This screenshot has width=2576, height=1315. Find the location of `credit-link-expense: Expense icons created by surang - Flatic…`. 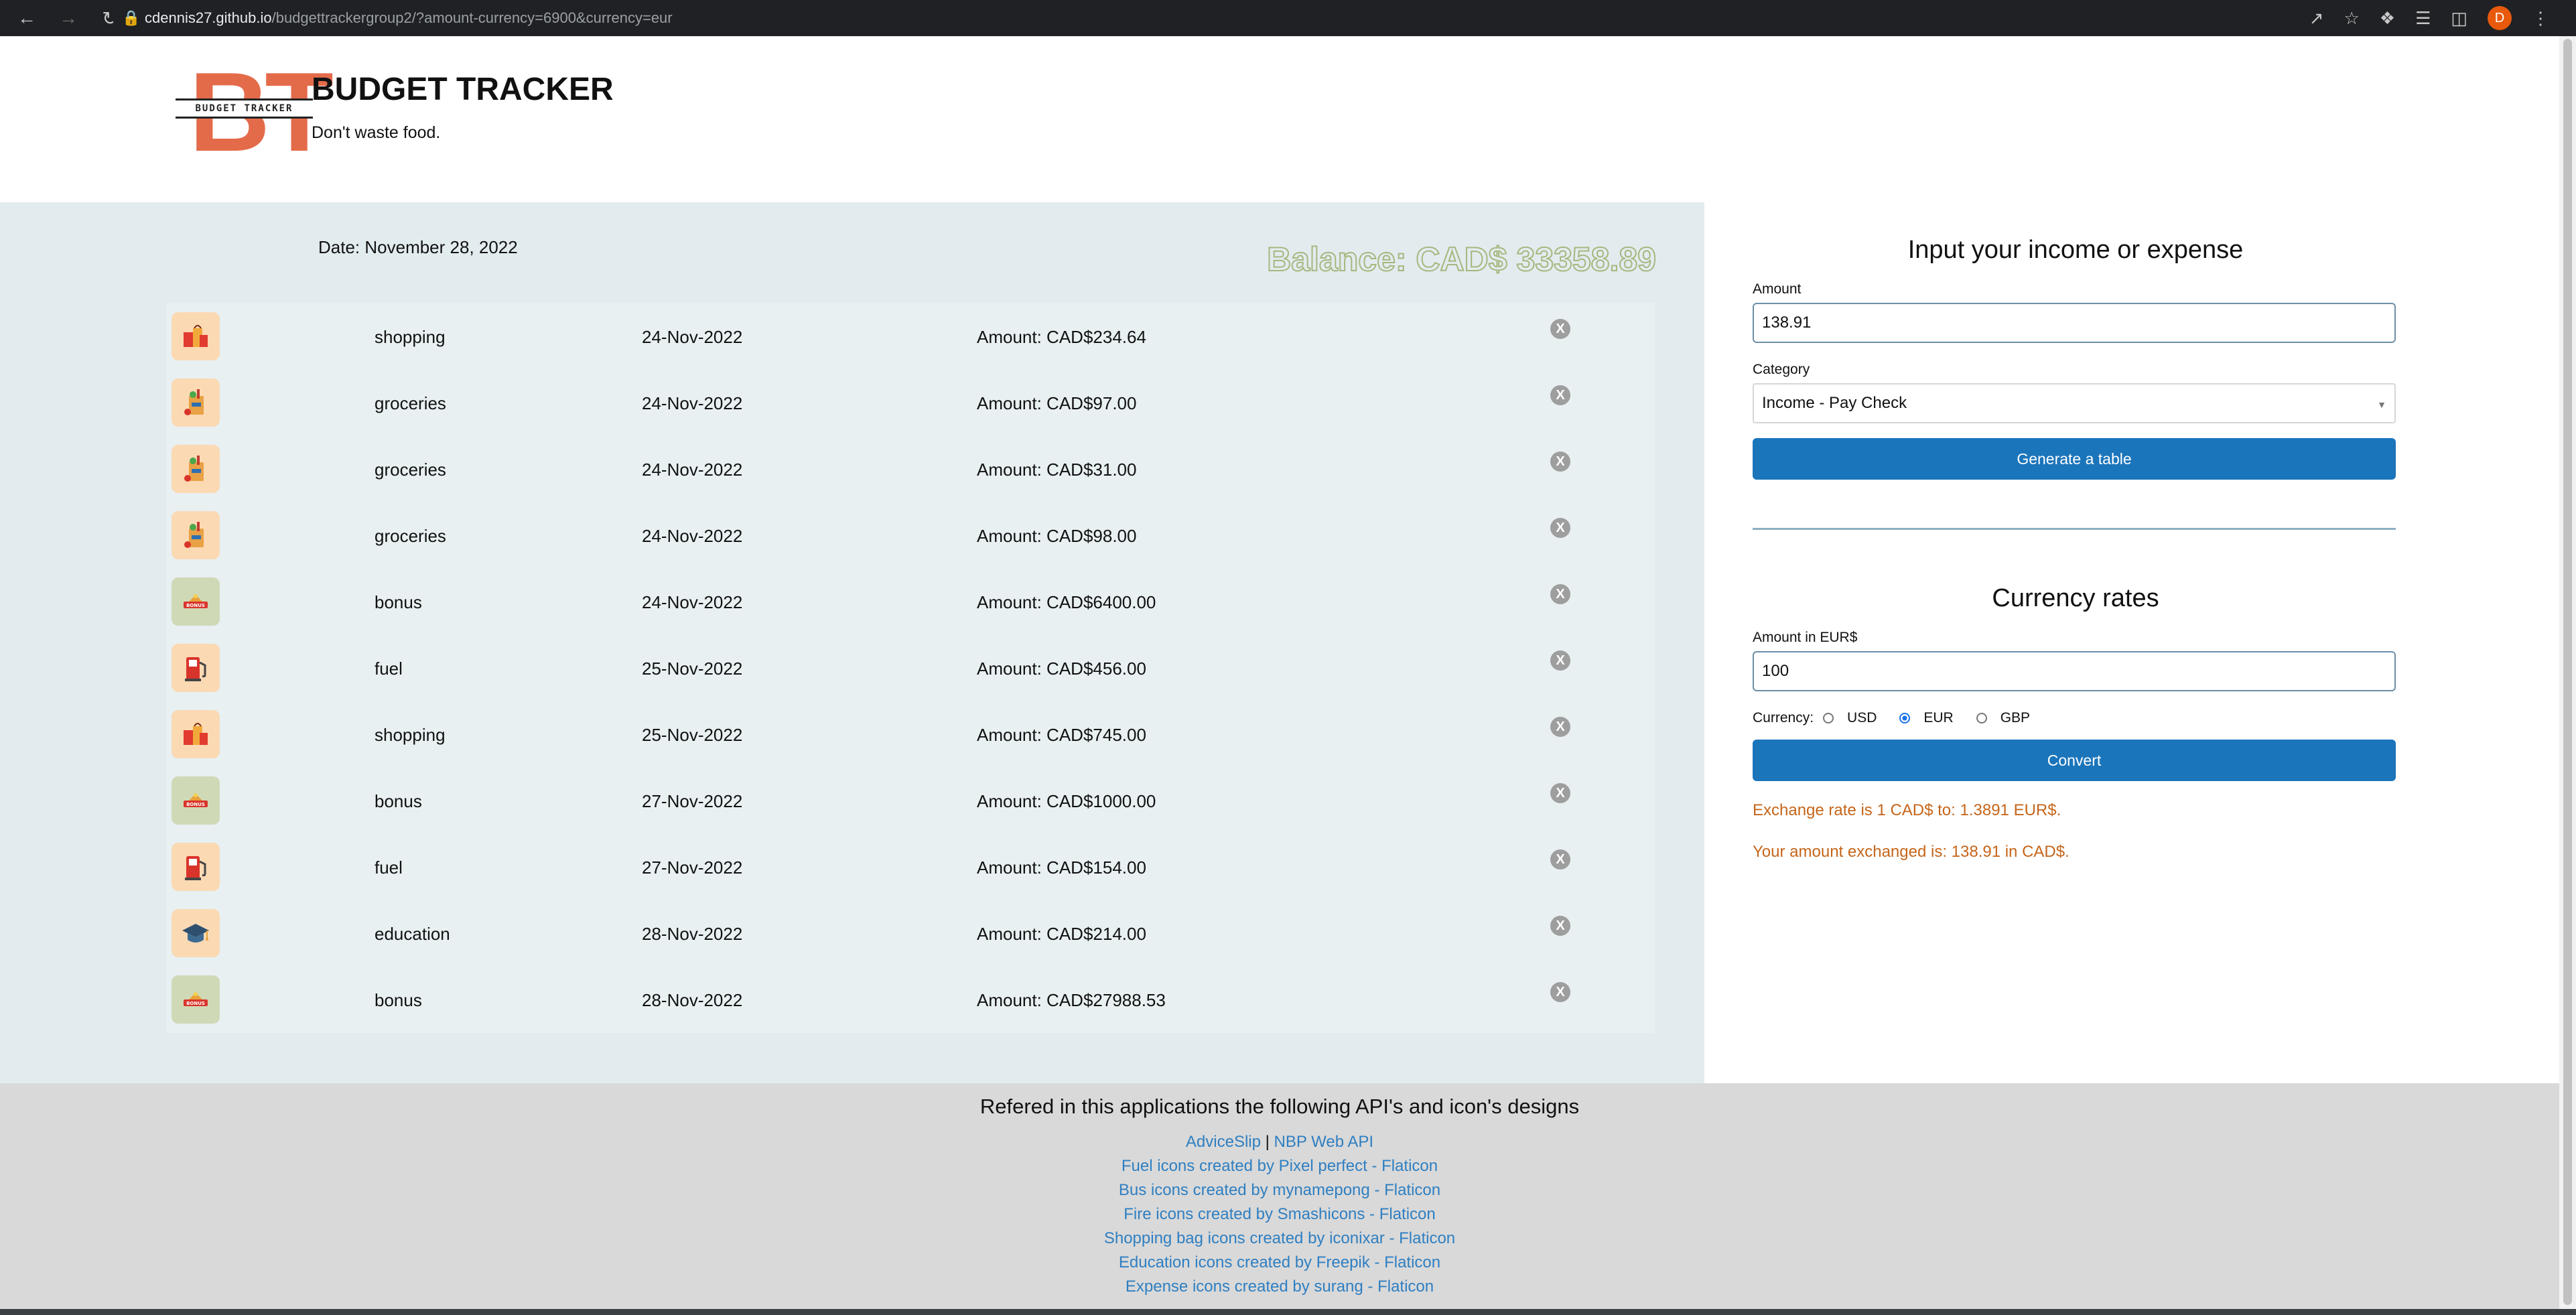

credit-link-expense: Expense icons created by surang - Flatic… is located at coordinates (1279, 1287).